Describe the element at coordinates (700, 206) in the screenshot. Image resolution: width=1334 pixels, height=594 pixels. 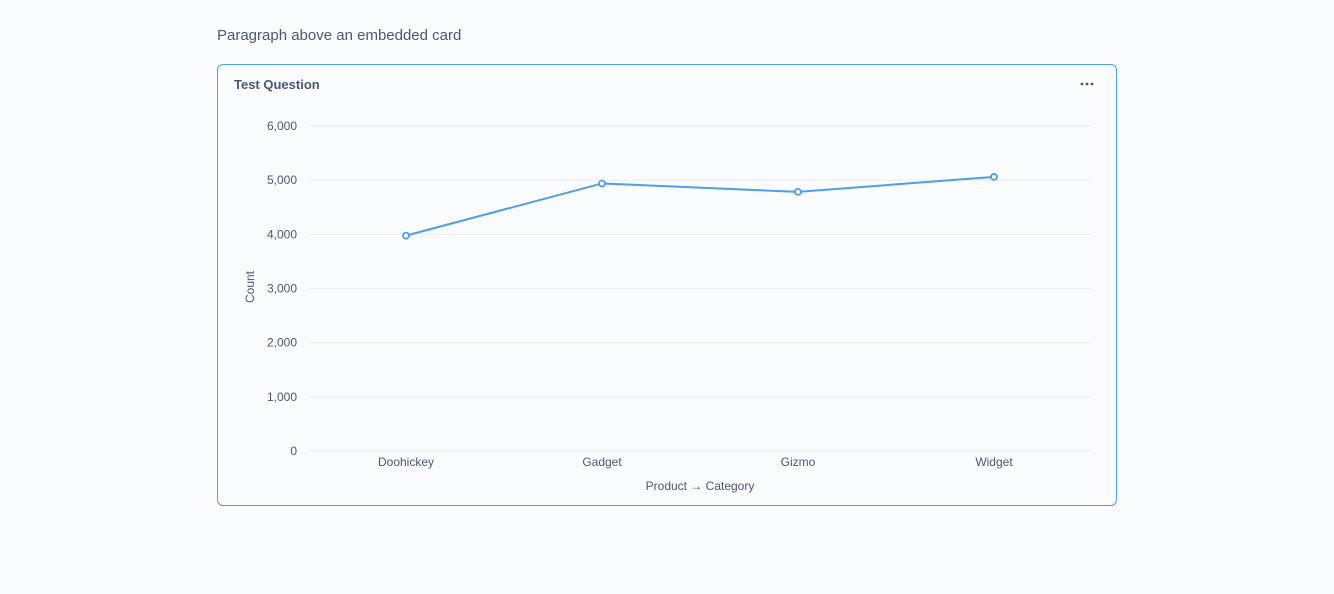
I see `series-line-count` at that location.